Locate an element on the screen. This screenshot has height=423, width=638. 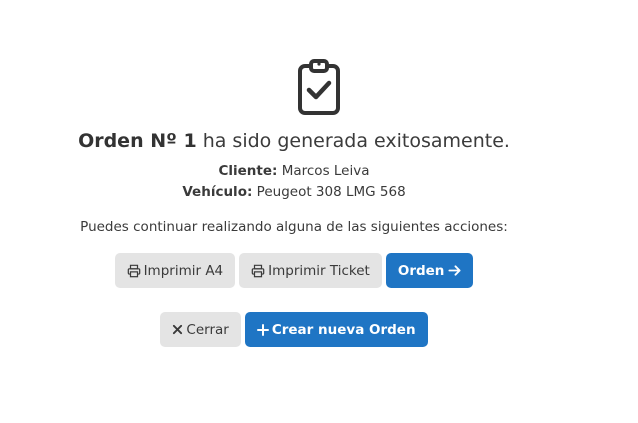
client-line: Cliente: Marcos Leiva is located at coordinates (293, 171).